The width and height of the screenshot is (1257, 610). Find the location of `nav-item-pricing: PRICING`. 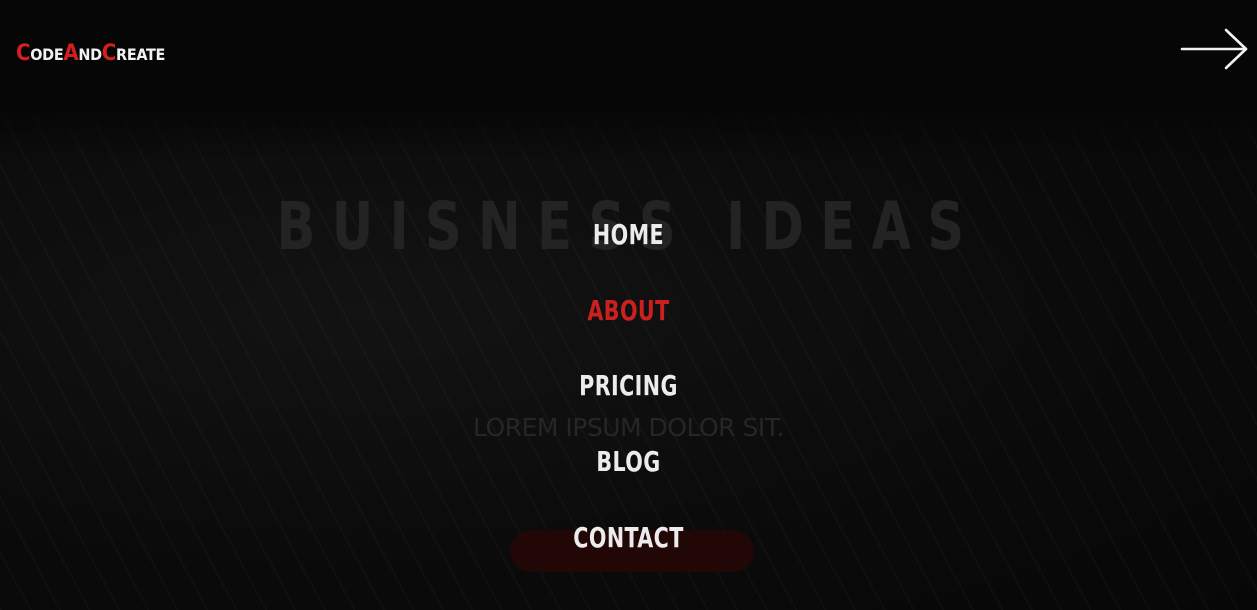

nav-item-pricing: PRICING is located at coordinates (628, 386).